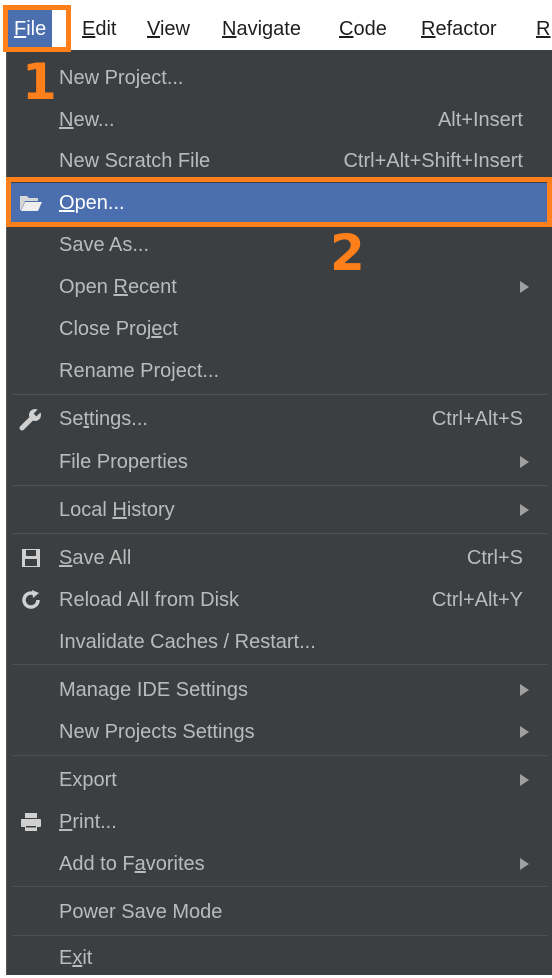  Describe the element at coordinates (277, 690) in the screenshot. I see `menu-item-manage-ide-settings: Manage IDE Settings` at that location.